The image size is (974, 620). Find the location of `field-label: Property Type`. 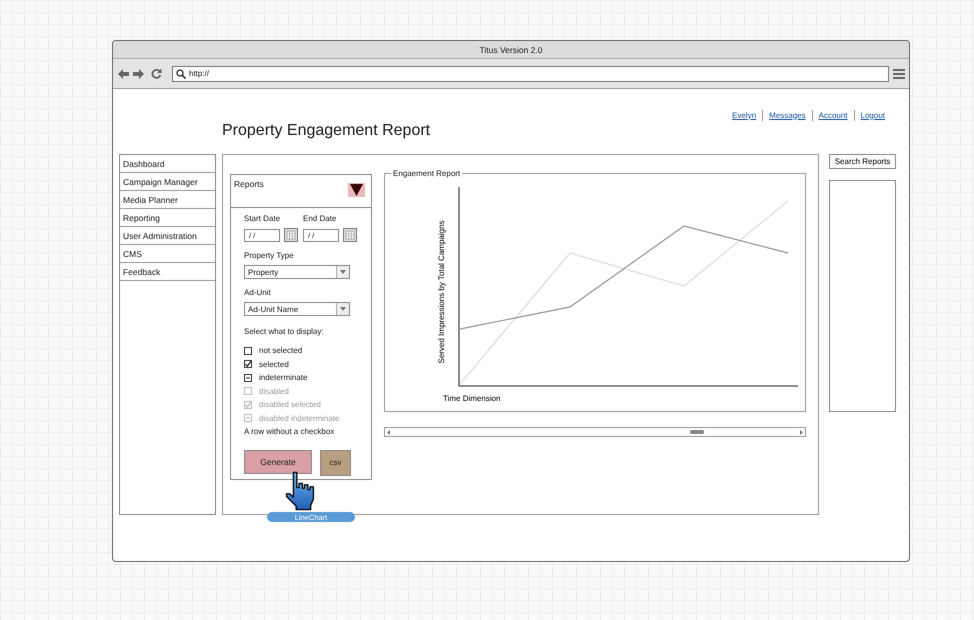

field-label: Property Type is located at coordinates (269, 256).